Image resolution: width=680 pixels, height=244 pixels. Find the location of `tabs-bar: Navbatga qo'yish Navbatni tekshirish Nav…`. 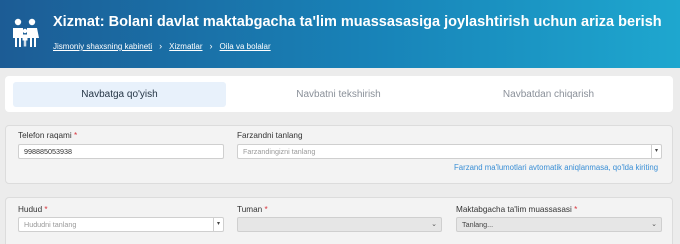

tabs-bar: Navbatga qo'yish Navbatni tekshirish Nav… is located at coordinates (339, 94).